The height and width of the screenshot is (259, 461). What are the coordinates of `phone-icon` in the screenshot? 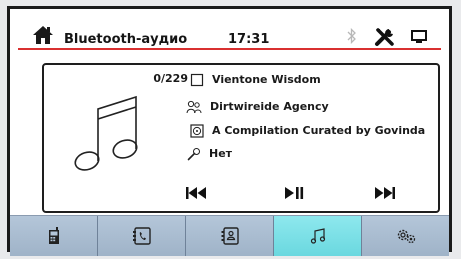 It's located at (53, 235).